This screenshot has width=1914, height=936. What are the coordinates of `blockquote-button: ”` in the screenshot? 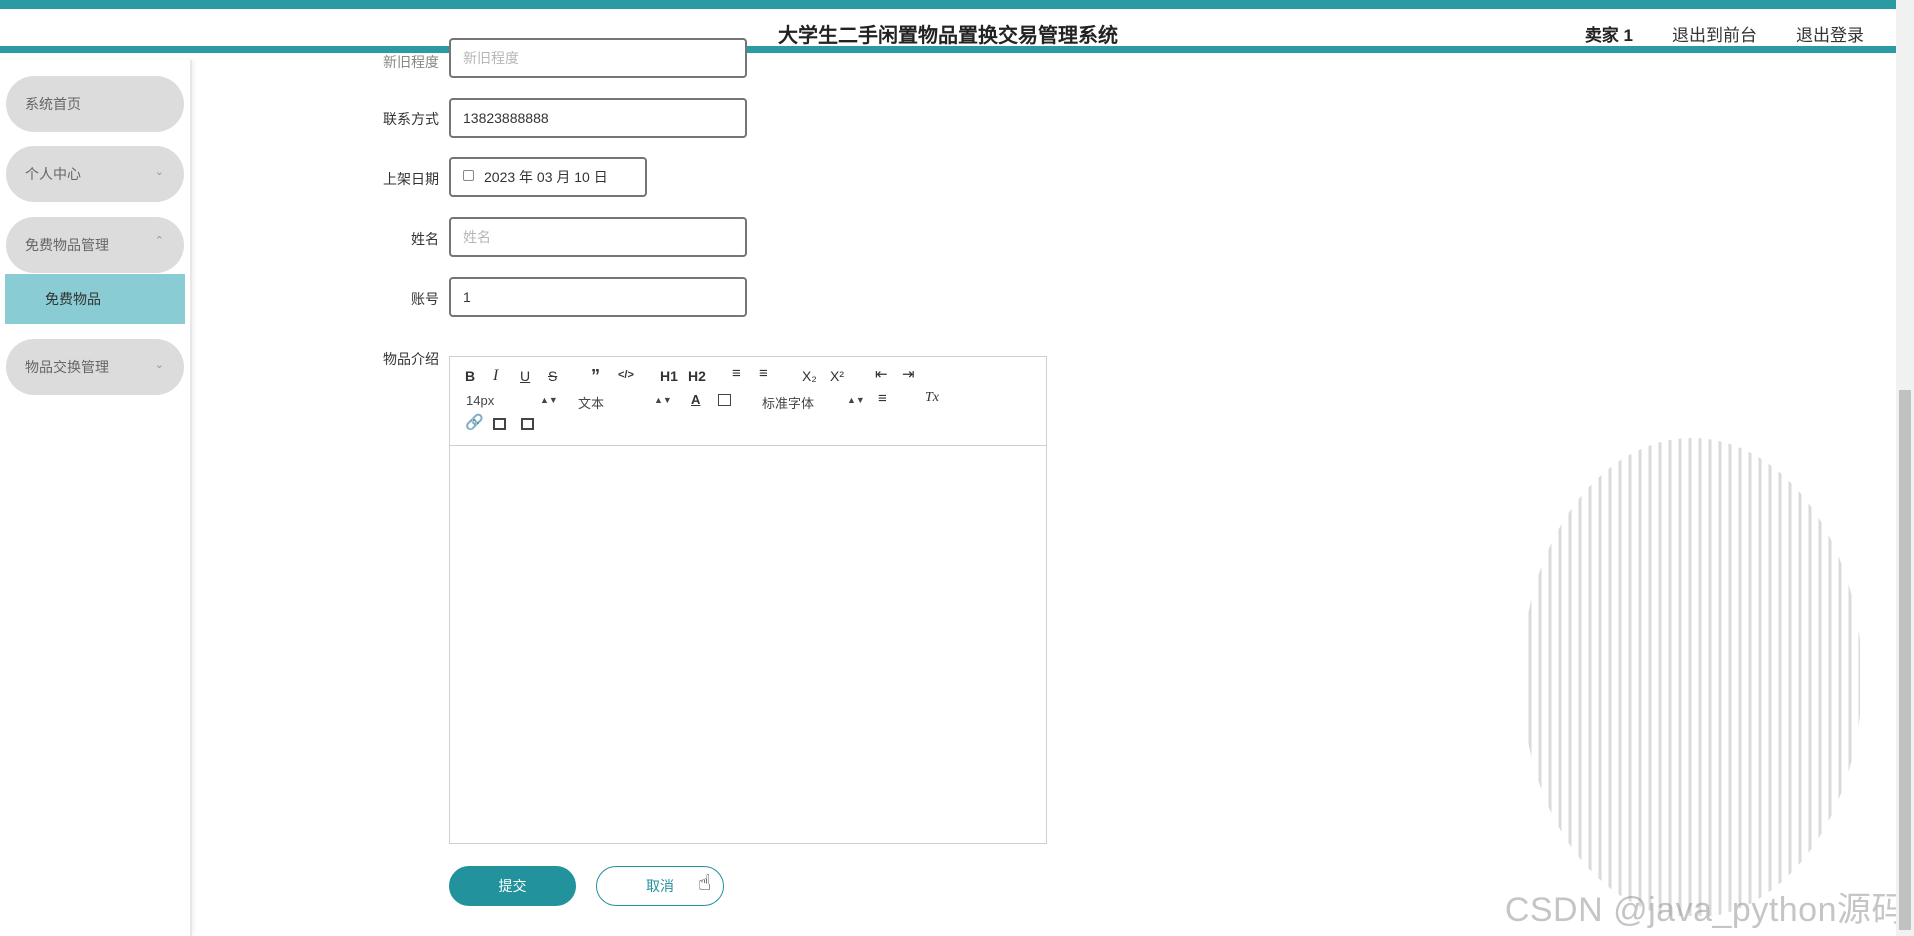 It's located at (595, 376).